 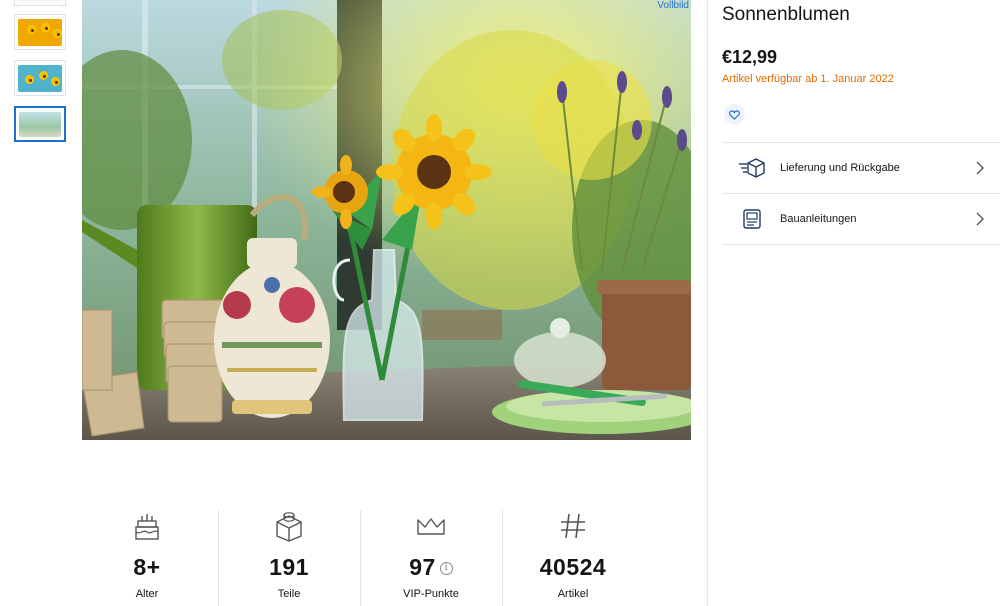 What do you see at coordinates (707, 303) in the screenshot?
I see `panel-divider` at bounding box center [707, 303].